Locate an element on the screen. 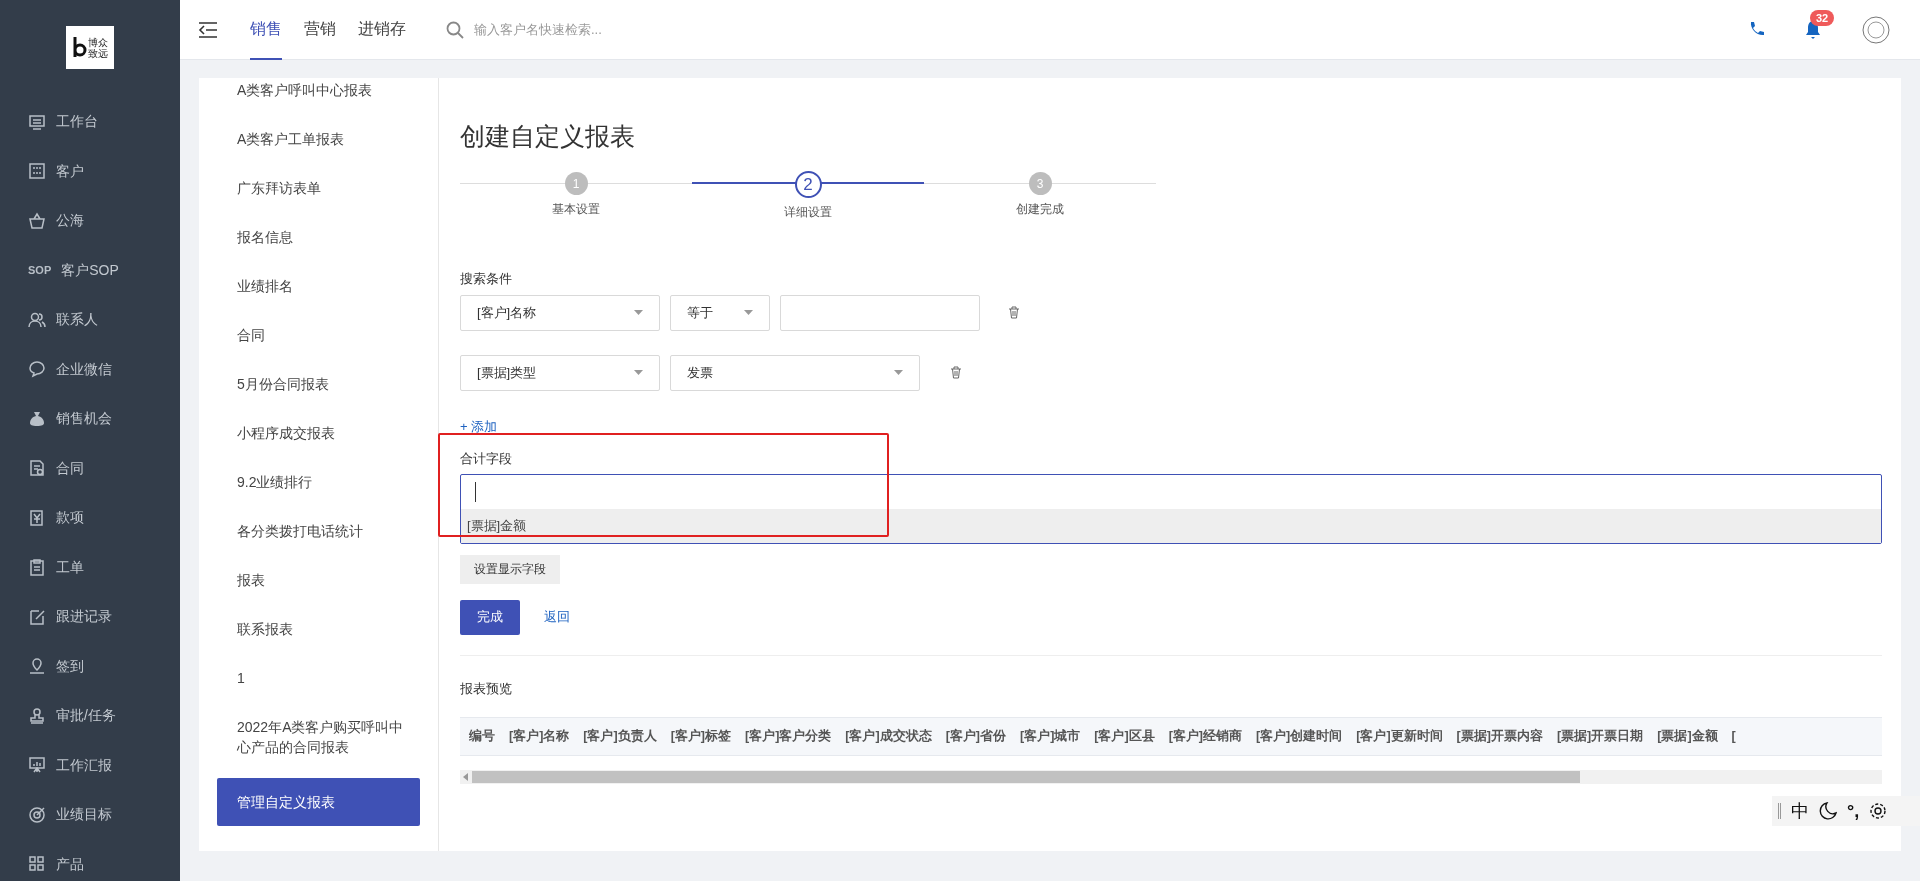 Image resolution: width=1920 pixels, height=881 pixels. column-header: [客户]标签 is located at coordinates (700, 736).